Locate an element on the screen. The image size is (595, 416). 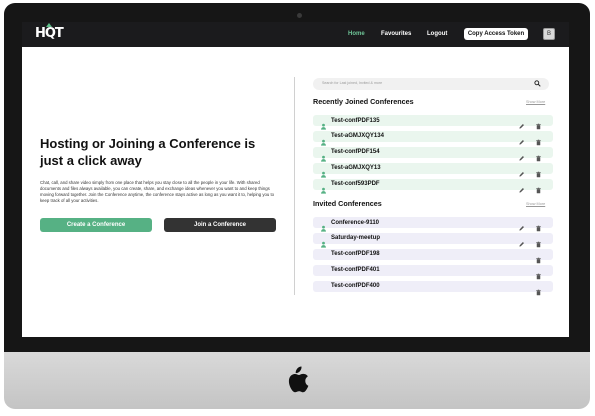
app-logo: HQT is located at coordinates (49, 32).